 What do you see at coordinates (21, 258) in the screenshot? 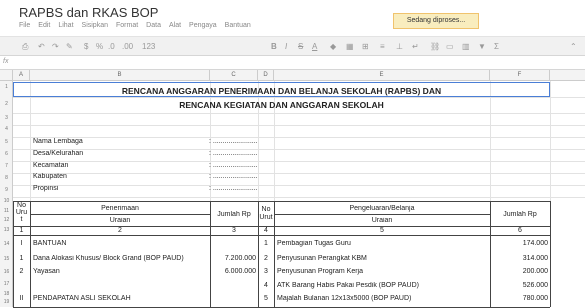
I see `income-no: 1` at bounding box center [21, 258].